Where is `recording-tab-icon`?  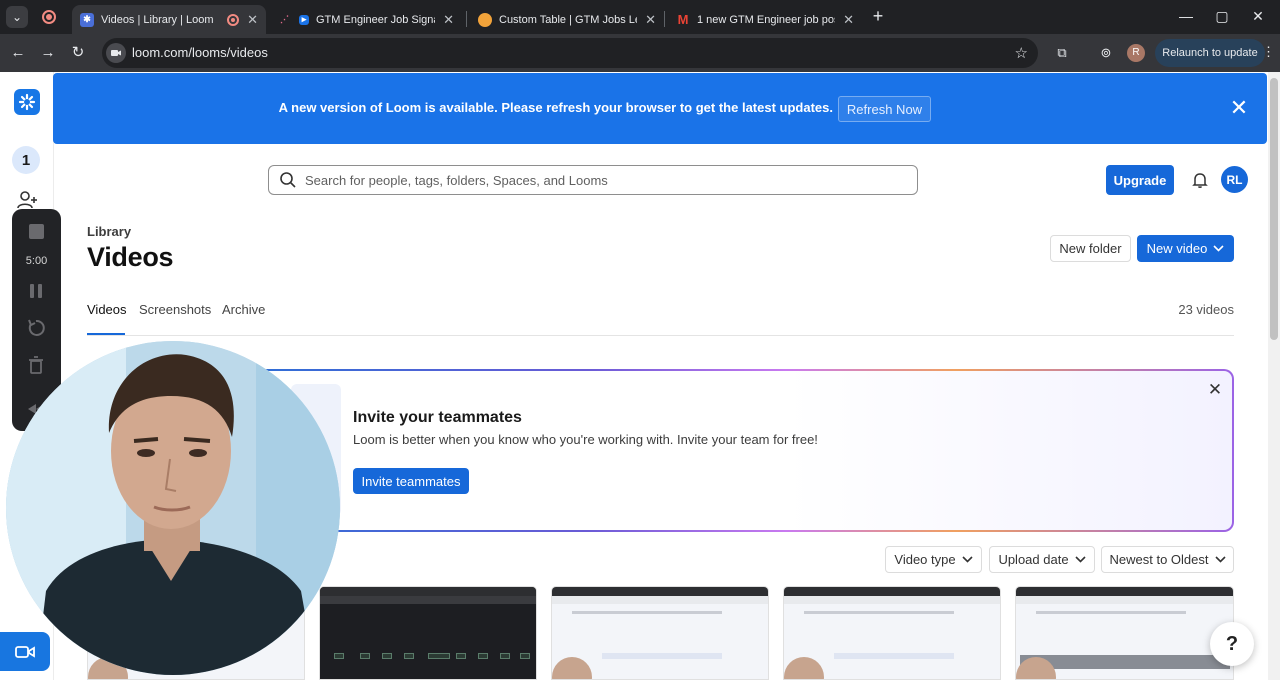 recording-tab-icon is located at coordinates (49, 17).